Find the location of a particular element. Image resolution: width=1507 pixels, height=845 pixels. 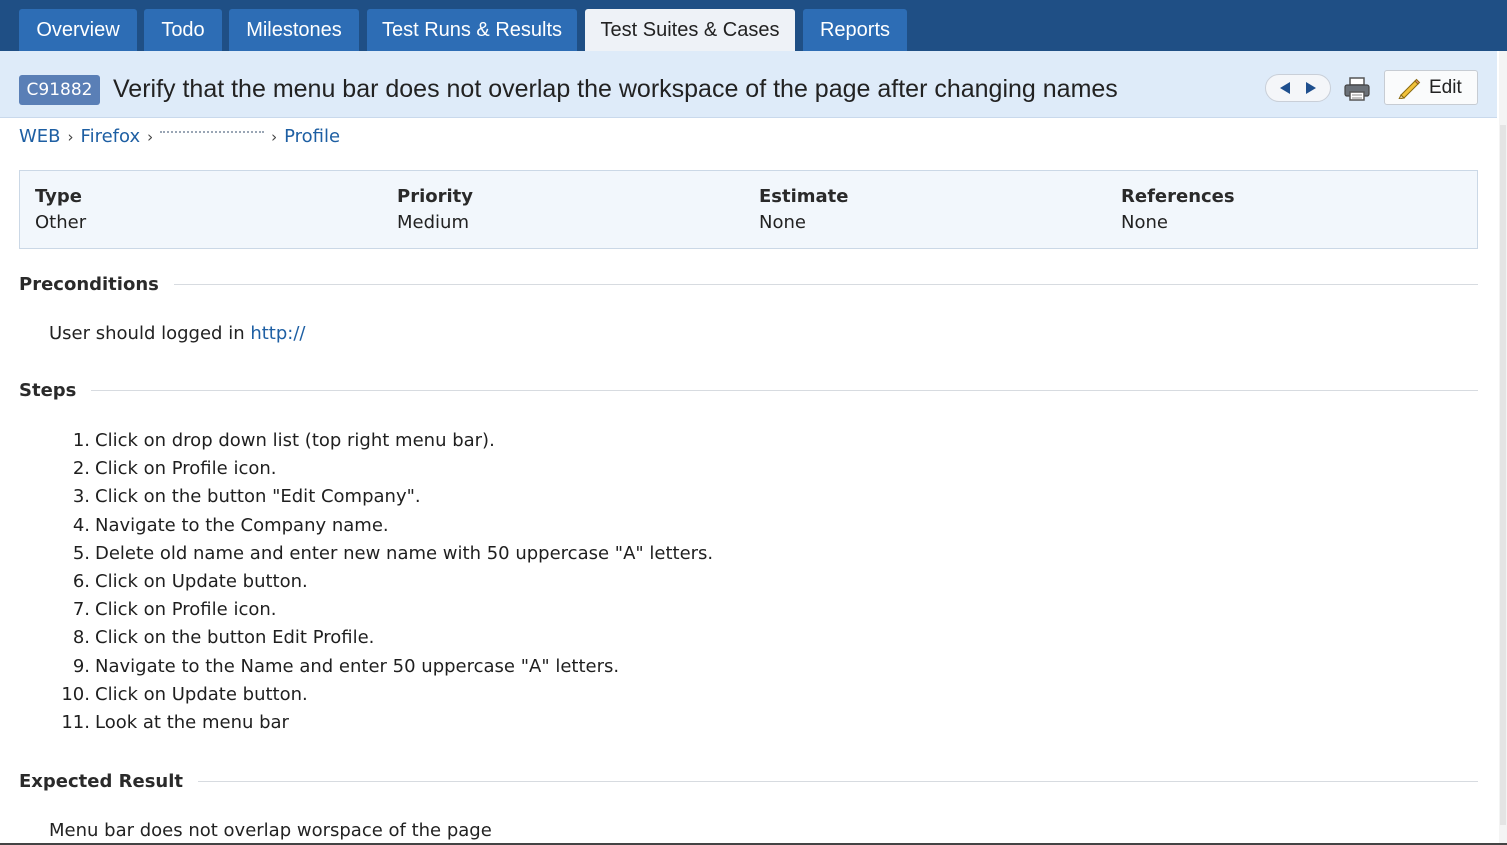

field-references-label: References is located at coordinates (1178, 196).